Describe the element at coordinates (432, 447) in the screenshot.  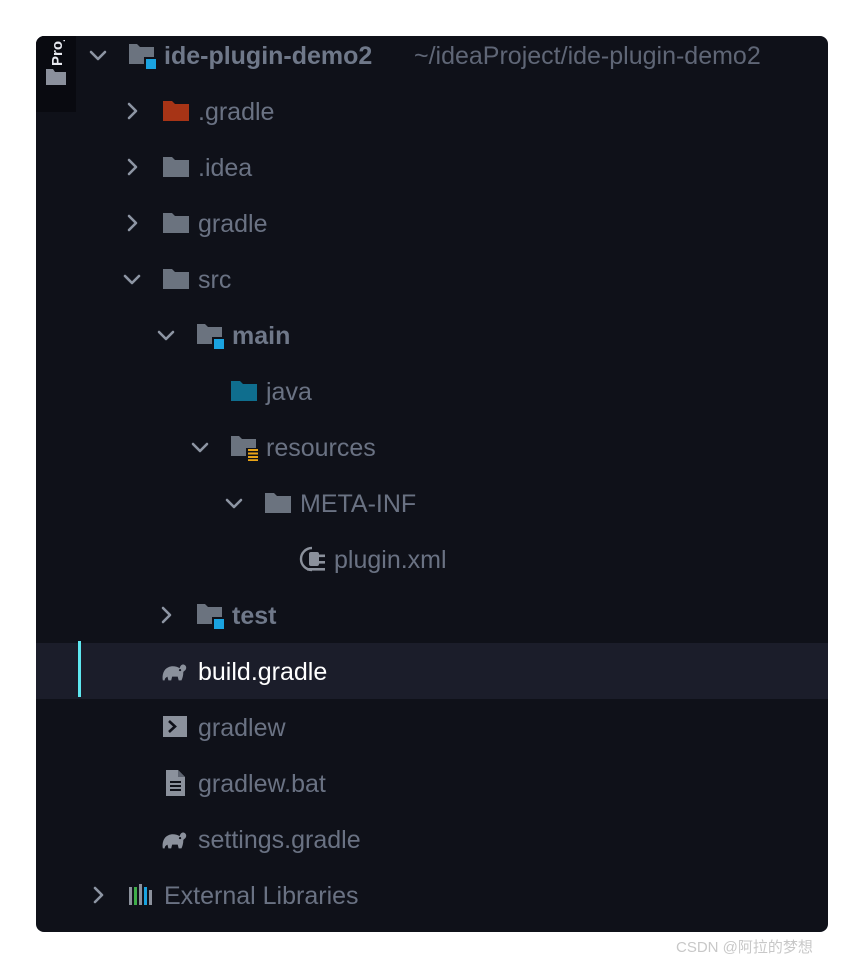
I see `tree-row-resources: resources` at that location.